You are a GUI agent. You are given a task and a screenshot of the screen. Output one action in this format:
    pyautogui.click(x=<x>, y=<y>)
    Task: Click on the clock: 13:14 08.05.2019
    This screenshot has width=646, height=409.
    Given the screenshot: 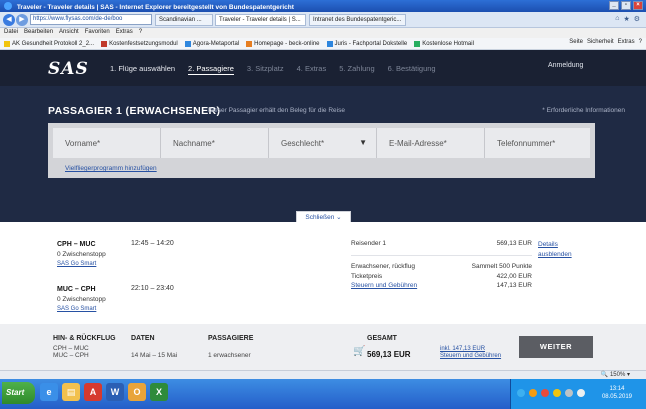 What is the action you would take?
    pyautogui.click(x=617, y=393)
    